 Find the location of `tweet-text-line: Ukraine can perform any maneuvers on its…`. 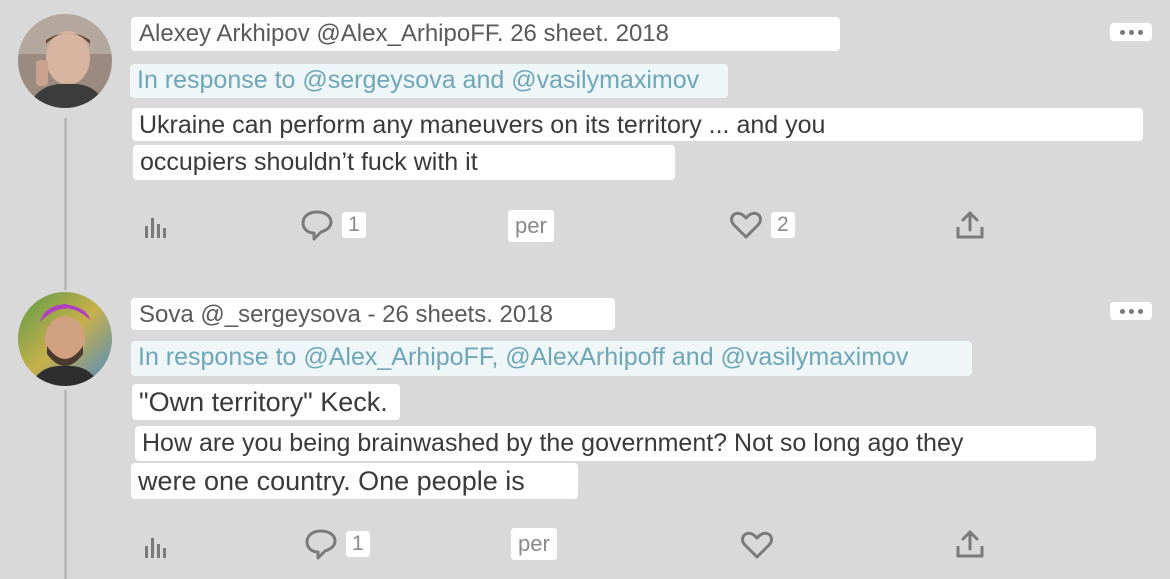

tweet-text-line: Ukraine can perform any maneuvers on its… is located at coordinates (637, 124).